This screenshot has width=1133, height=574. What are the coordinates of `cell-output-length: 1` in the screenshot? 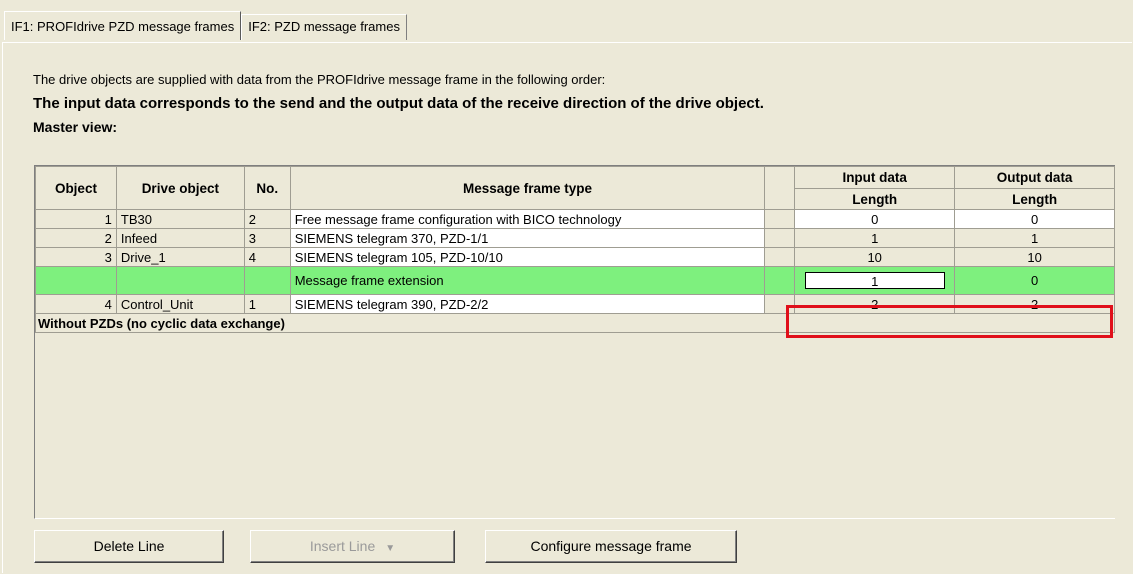 It's located at (1034, 238).